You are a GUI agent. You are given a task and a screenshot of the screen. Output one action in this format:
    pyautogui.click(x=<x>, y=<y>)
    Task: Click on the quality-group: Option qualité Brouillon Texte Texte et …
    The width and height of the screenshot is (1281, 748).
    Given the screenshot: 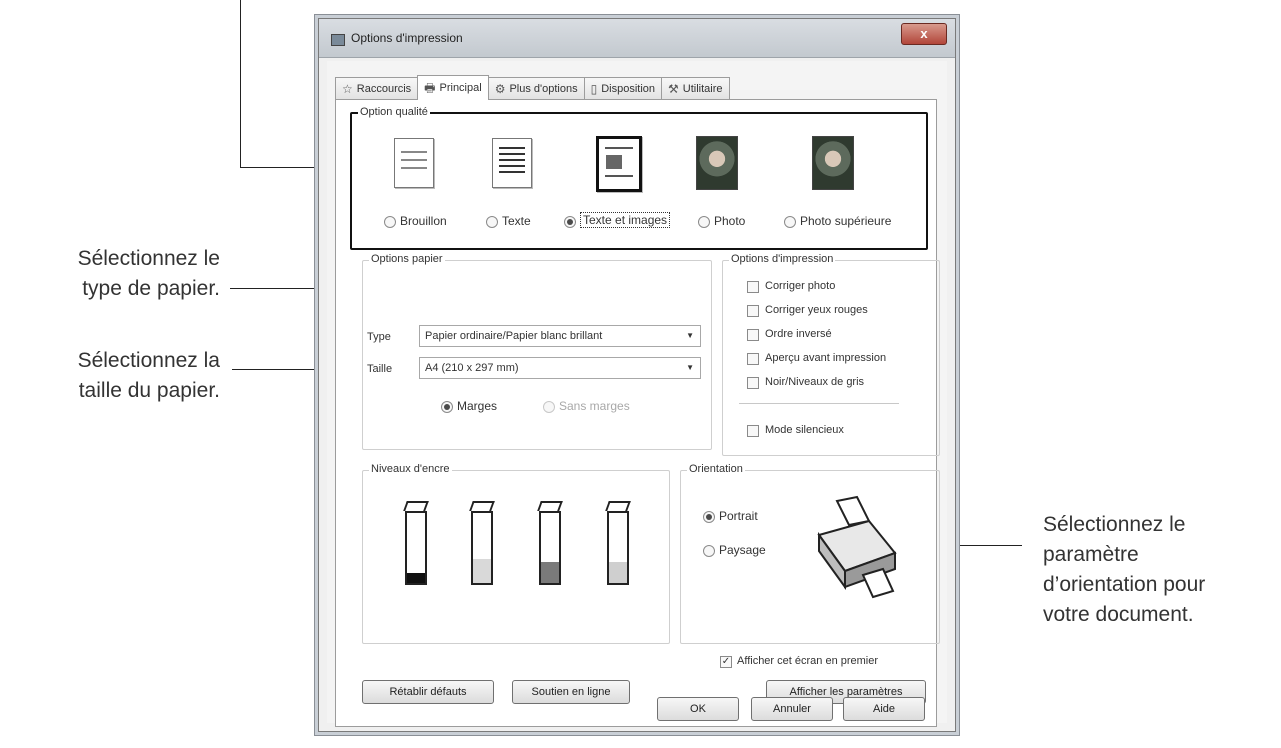 What is the action you would take?
    pyautogui.click(x=639, y=178)
    